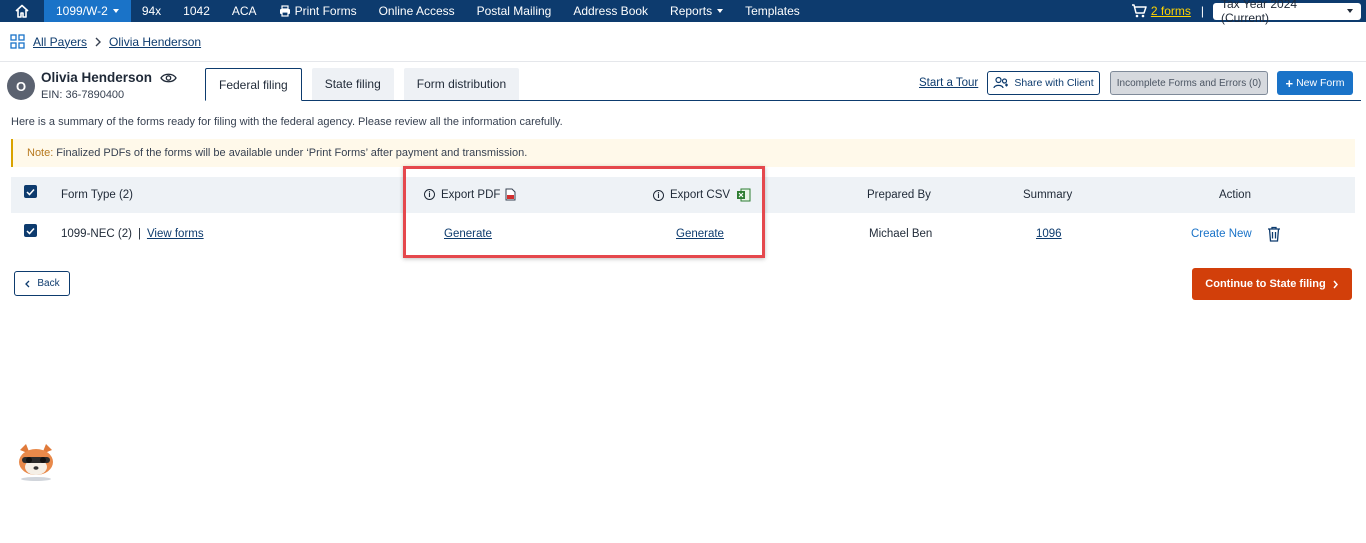 This screenshot has height=543, width=1366. I want to click on header-summary: Summary, so click(1048, 195).